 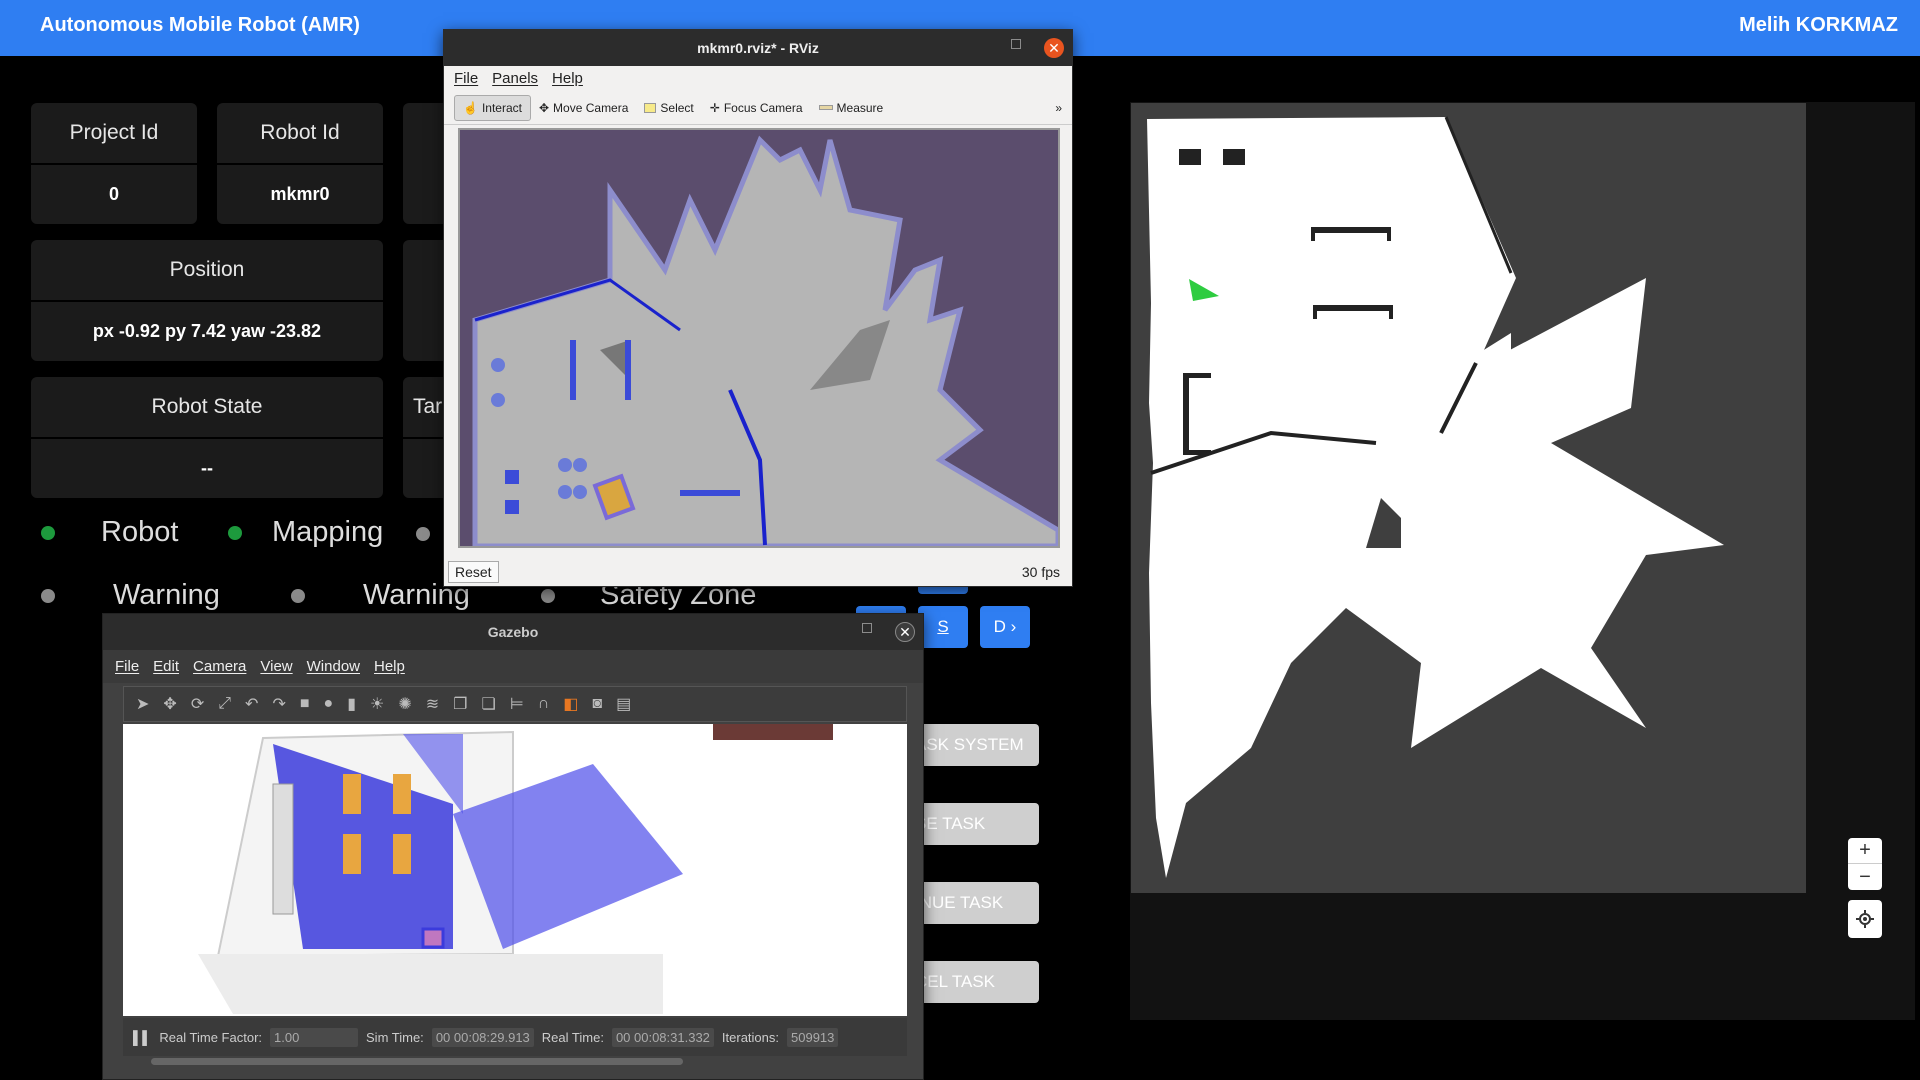 I want to click on rviz-title: mkmr0.rviz* - RViz, so click(x=758, y=48).